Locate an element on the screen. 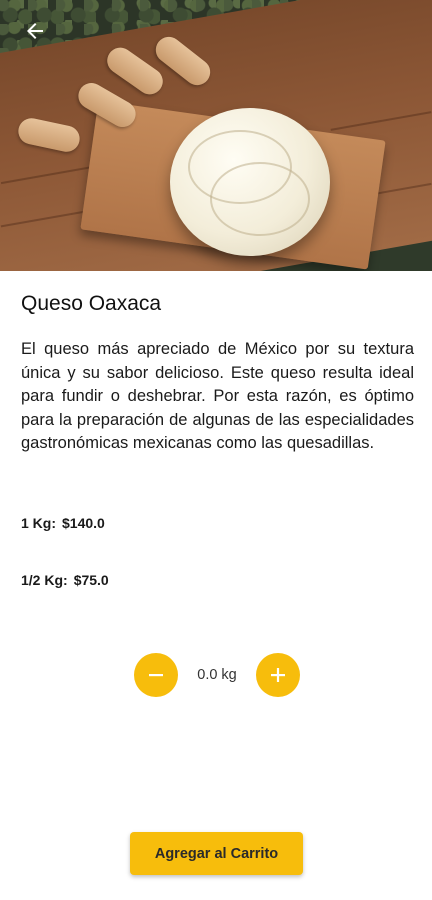 The image size is (432, 900). decrease-quantity-button is located at coordinates (156, 675).